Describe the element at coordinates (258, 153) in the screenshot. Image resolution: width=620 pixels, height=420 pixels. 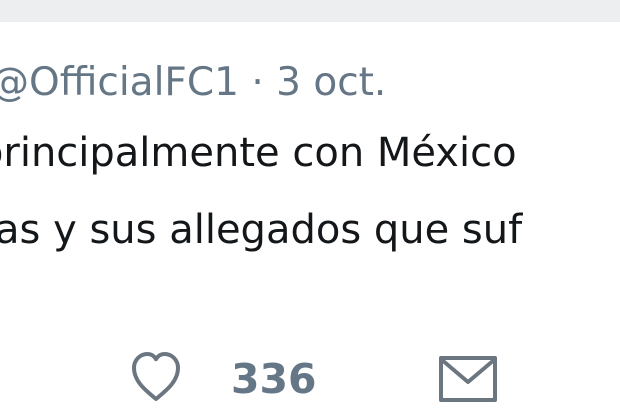
I see `tweet-text-line-1: principalmente con México` at that location.